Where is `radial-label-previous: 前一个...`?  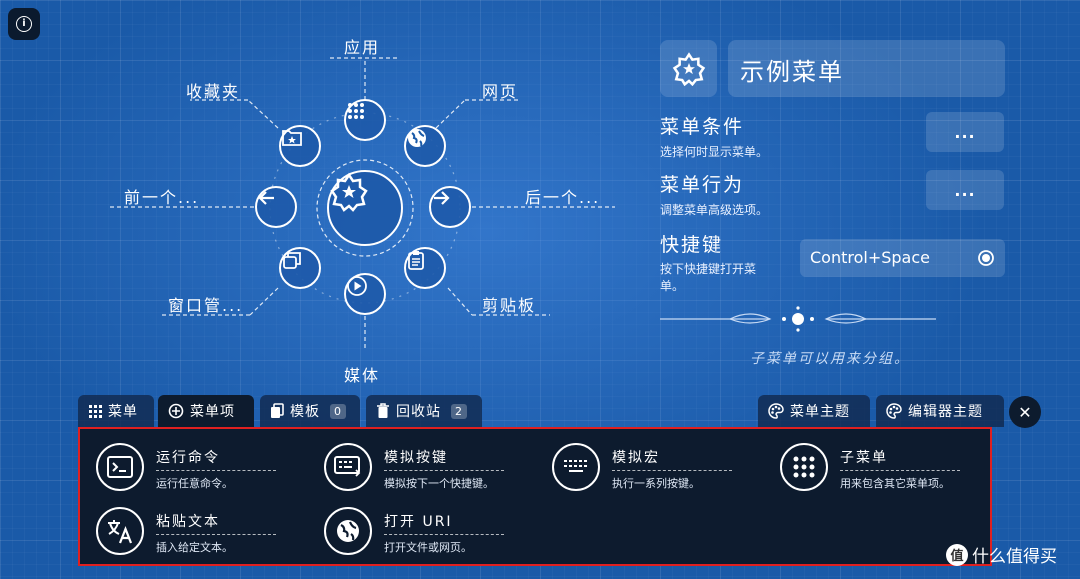 radial-label-previous: 前一个... is located at coordinates (162, 197).